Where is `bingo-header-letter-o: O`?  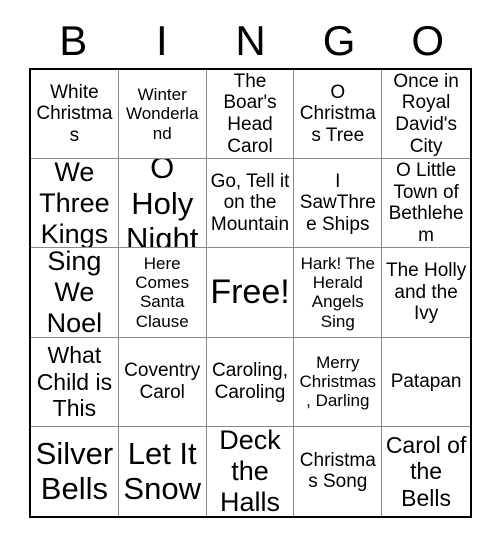 bingo-header-letter-o: O is located at coordinates (427, 40).